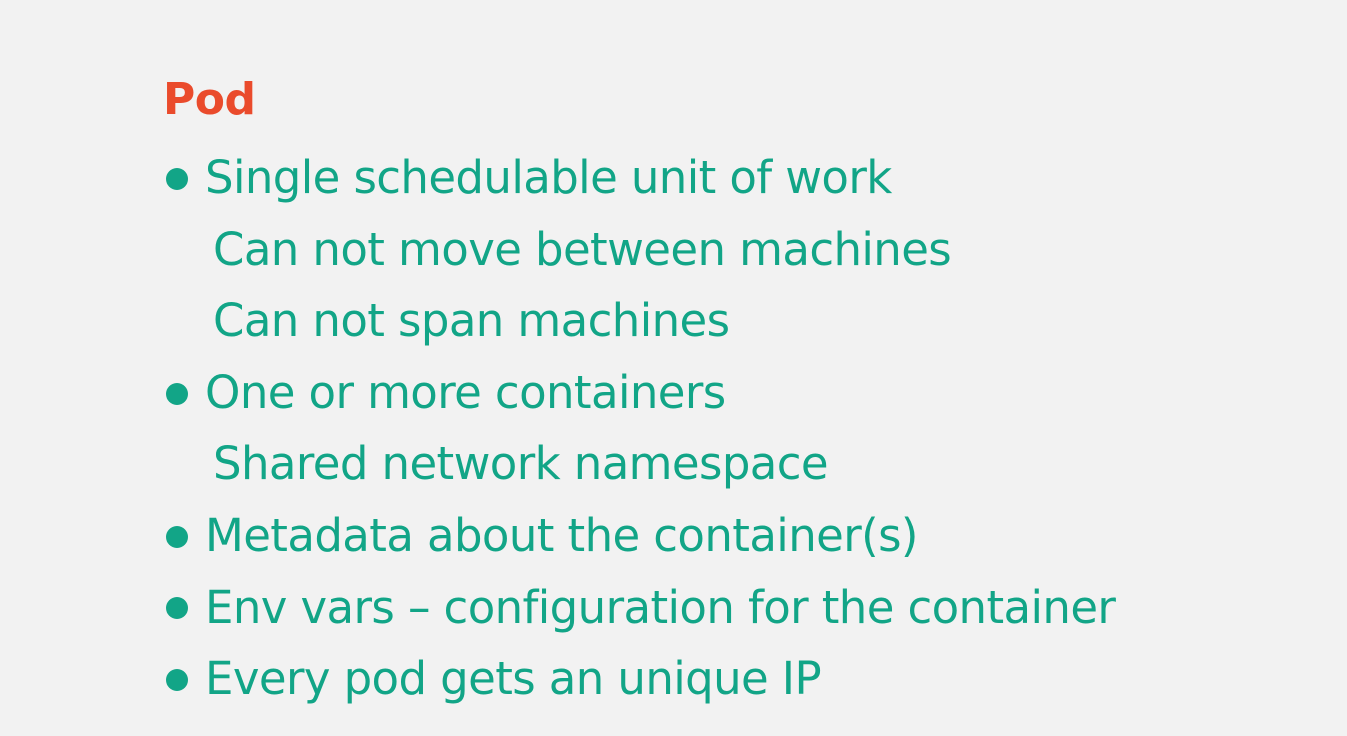 This screenshot has height=736, width=1347. Describe the element at coordinates (521, 464) in the screenshot. I see `sub-bullet-text: Shared network namespace` at that location.